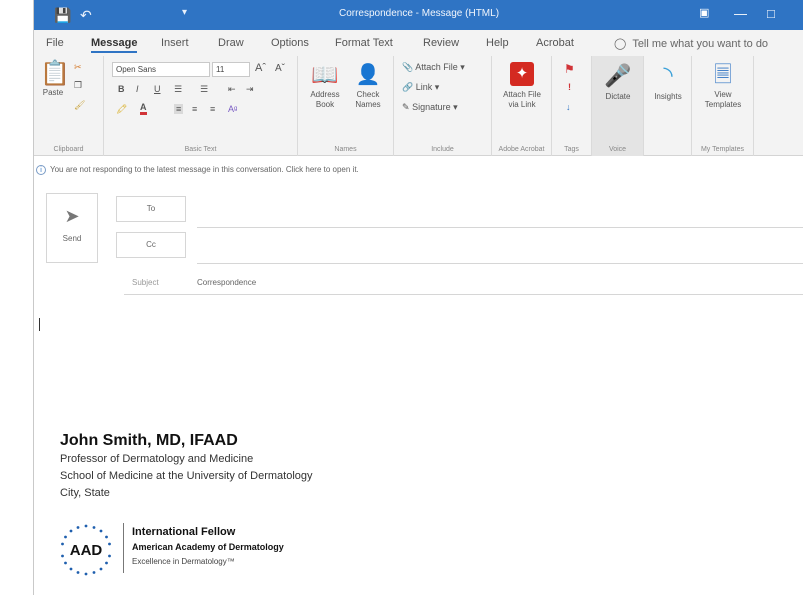 Image resolution: width=803 pixels, height=595 pixels. What do you see at coordinates (408, 67) in the screenshot?
I see `paperclip-icon: 📎` at bounding box center [408, 67].